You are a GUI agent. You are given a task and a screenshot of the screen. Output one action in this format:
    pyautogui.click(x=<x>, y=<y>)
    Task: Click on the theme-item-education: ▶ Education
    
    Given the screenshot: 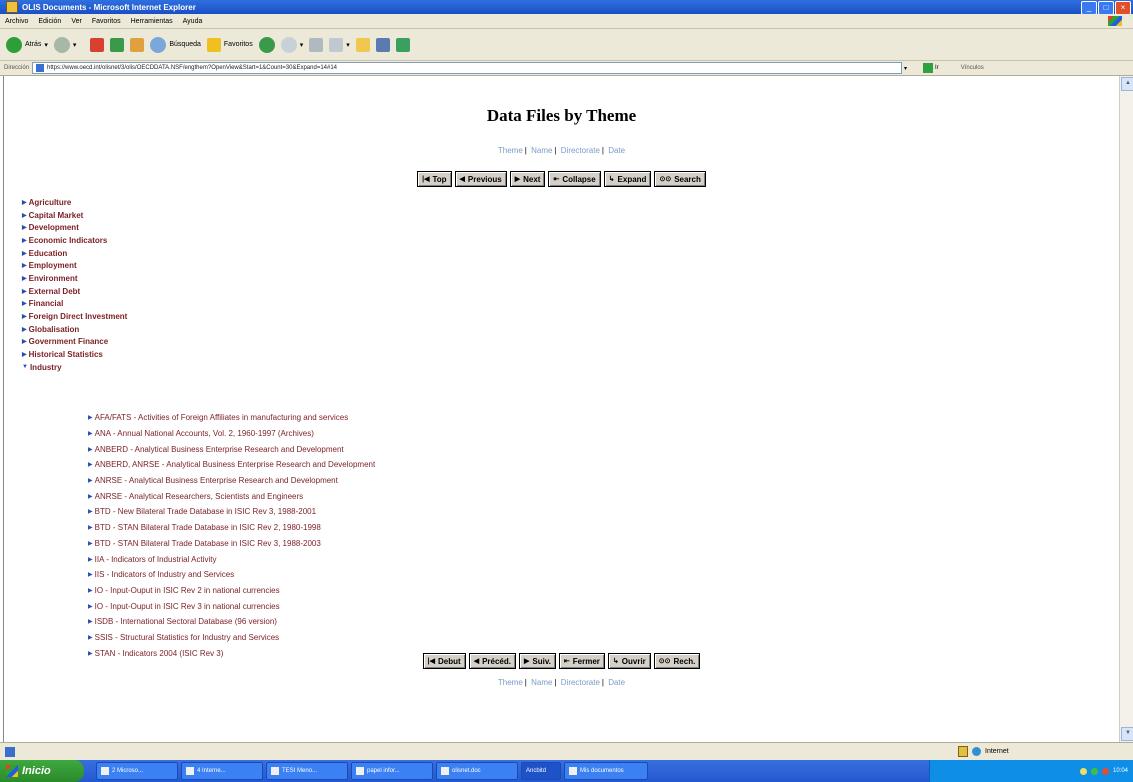 What is the action you would take?
    pyautogui.click(x=74, y=253)
    